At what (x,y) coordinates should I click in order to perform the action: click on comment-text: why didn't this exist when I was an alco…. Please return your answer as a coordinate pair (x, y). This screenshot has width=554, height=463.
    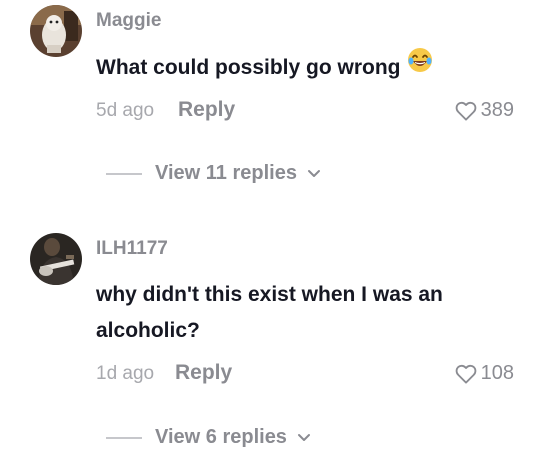
    Looking at the image, I should click on (269, 312).